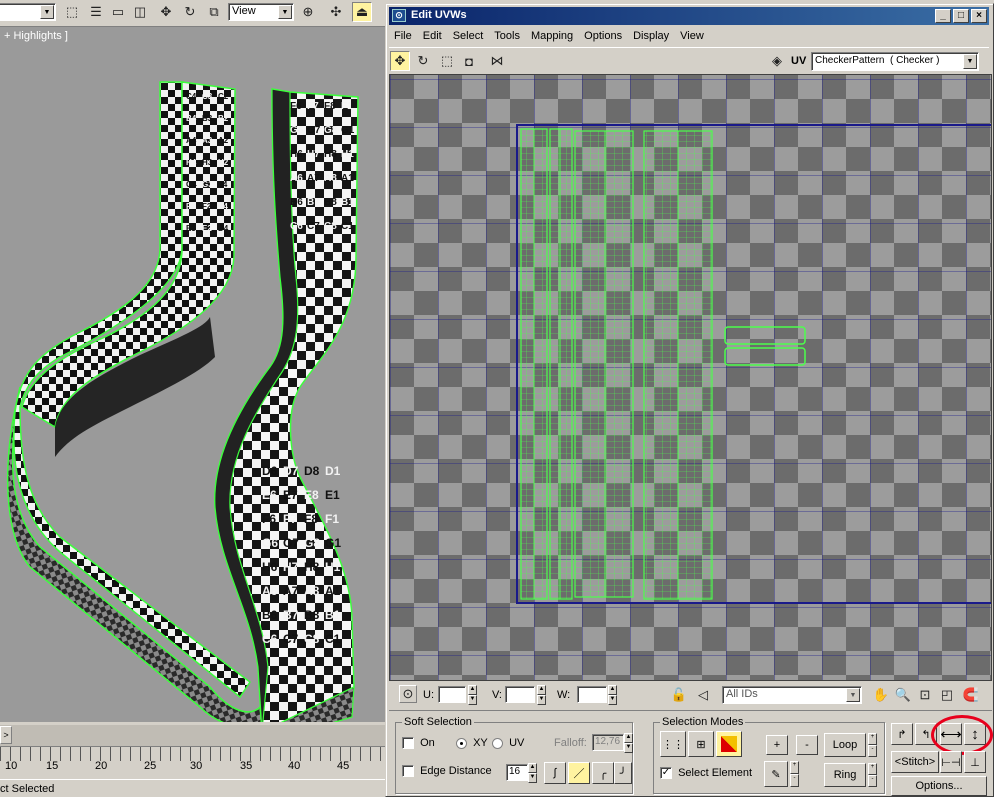 The width and height of the screenshot is (994, 797). Describe the element at coordinates (469, 61) in the screenshot. I see `freeform-tool-icon: ◘` at that location.